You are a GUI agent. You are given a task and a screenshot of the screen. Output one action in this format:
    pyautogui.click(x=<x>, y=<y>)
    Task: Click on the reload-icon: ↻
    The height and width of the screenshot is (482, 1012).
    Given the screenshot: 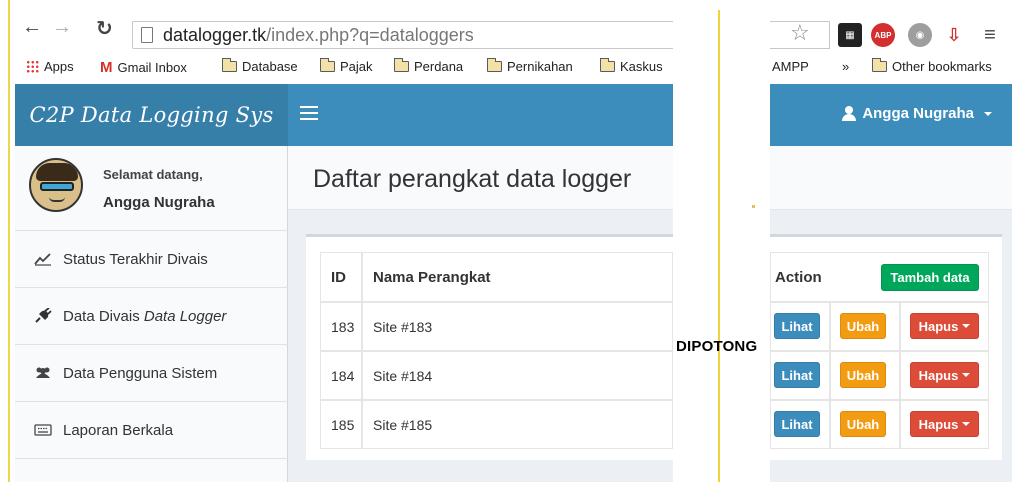 What is the action you would take?
    pyautogui.click(x=104, y=28)
    